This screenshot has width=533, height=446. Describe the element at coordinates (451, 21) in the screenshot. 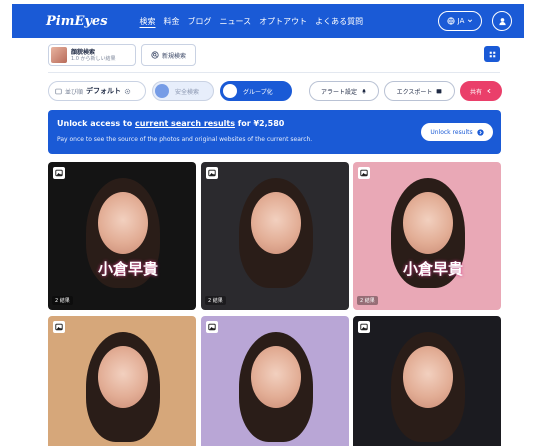

I see `globe-icon` at that location.